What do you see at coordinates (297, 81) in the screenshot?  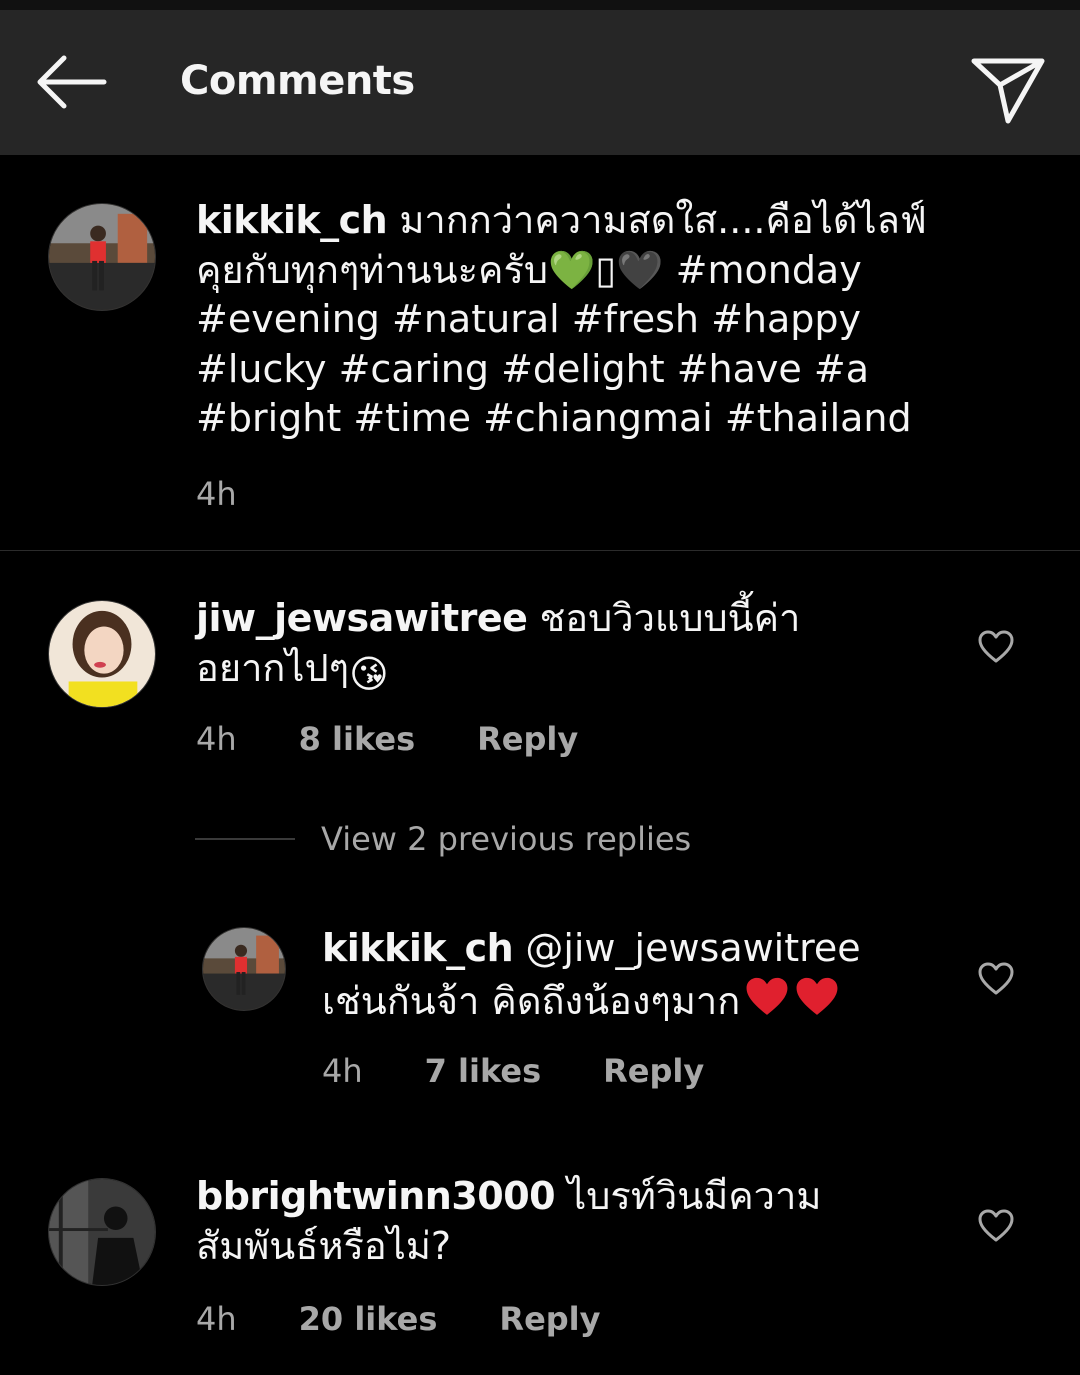 I see `page-title: Comments` at bounding box center [297, 81].